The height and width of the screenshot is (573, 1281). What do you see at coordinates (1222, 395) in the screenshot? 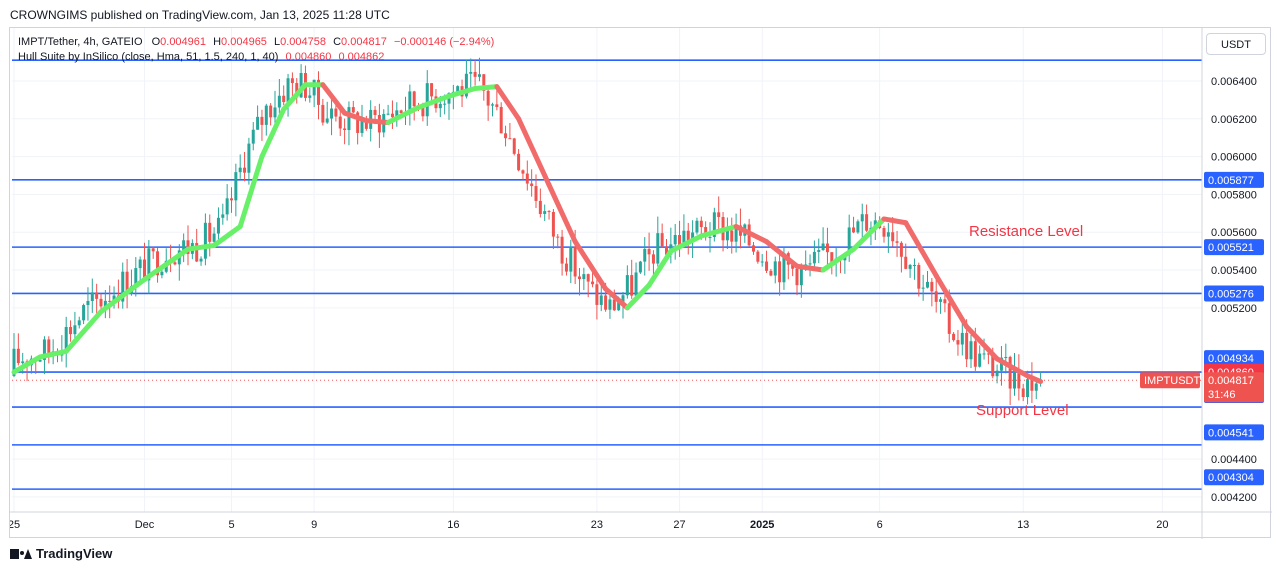
I see `bar-countdown: 31:46` at bounding box center [1222, 395].